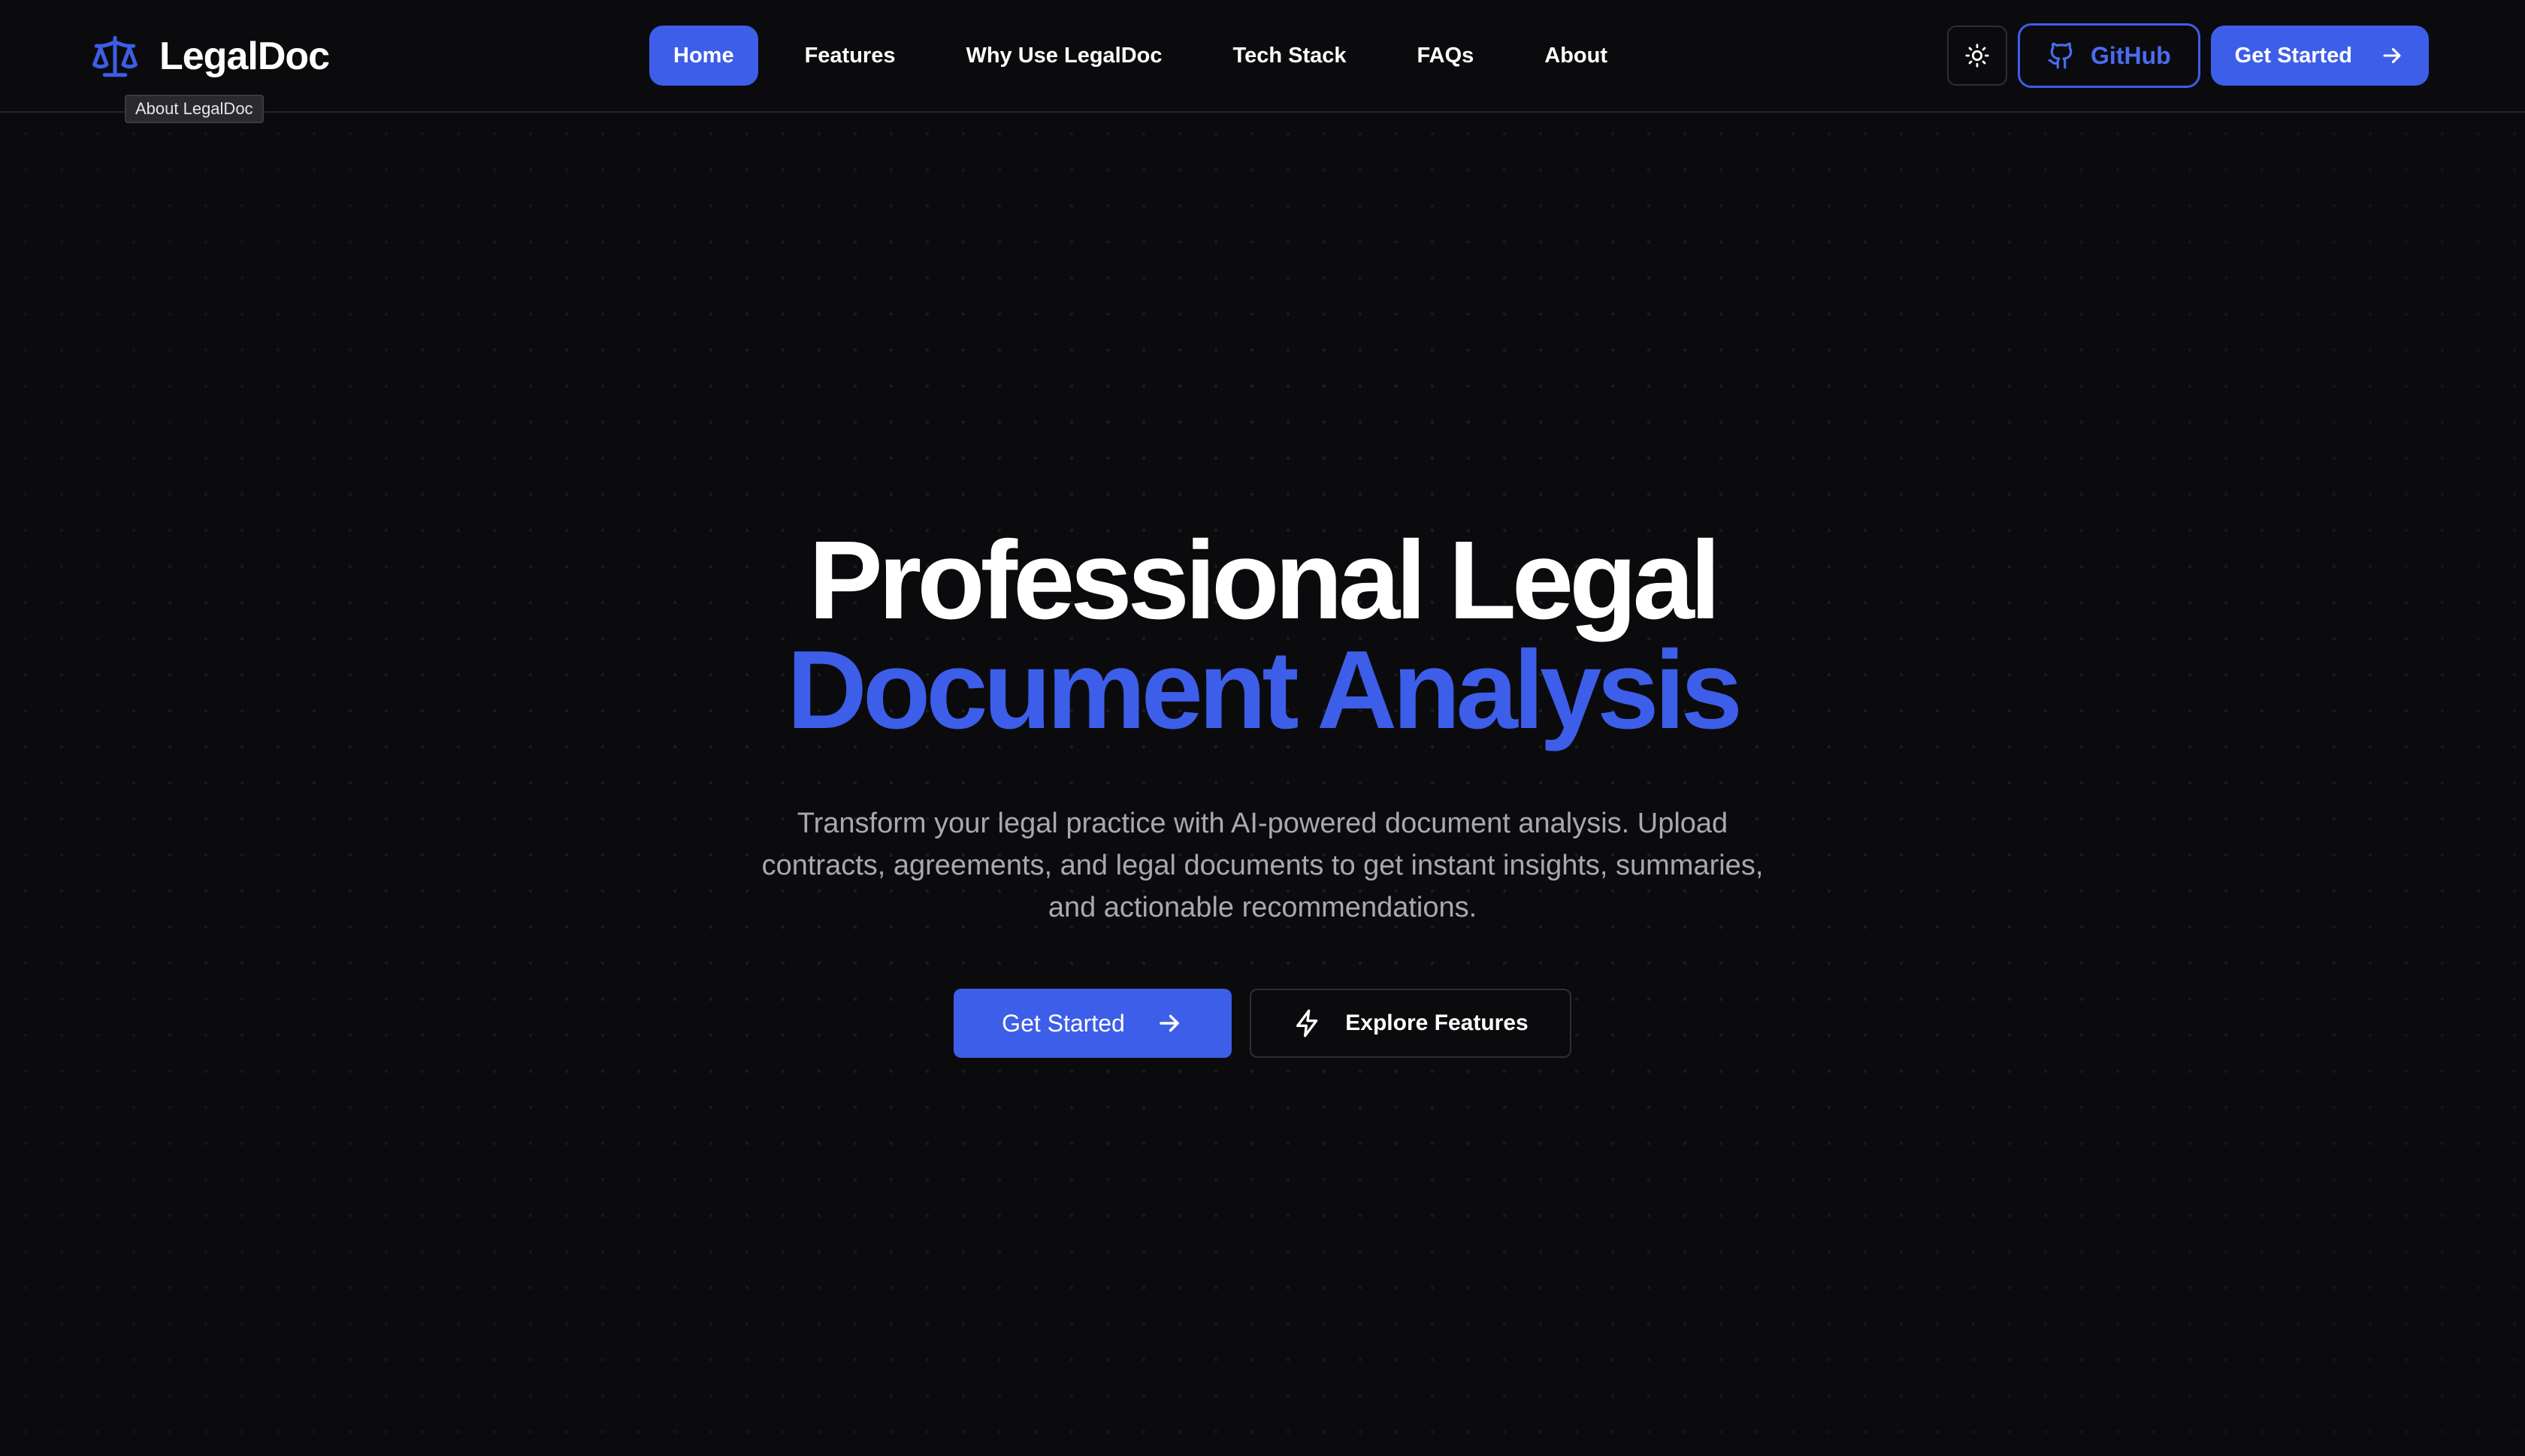 Image resolution: width=2525 pixels, height=1456 pixels. I want to click on hero-title-line1: Professional Legal, so click(1265, 580).